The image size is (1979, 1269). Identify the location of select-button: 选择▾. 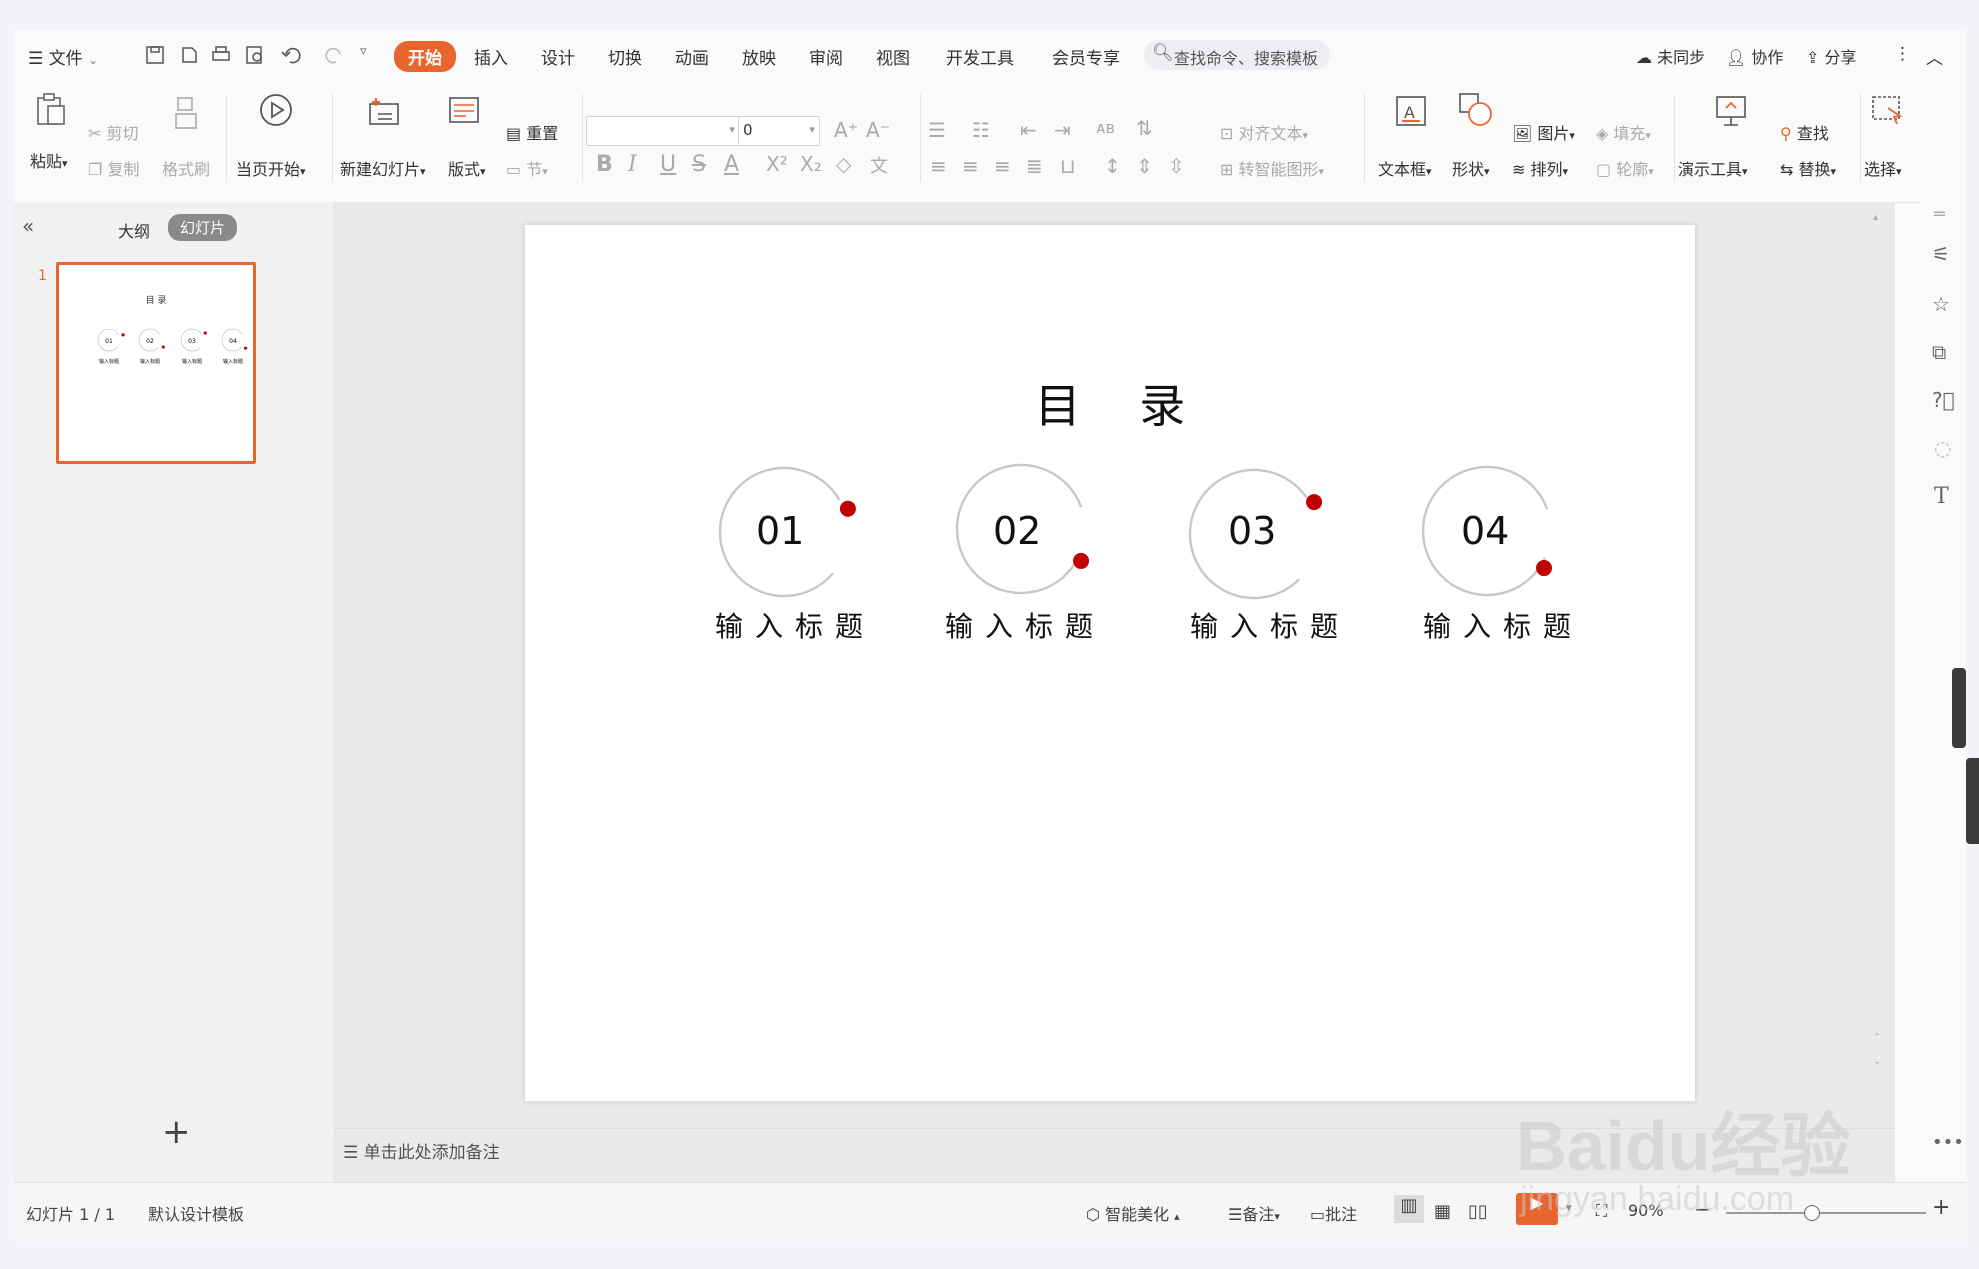
(1883, 168).